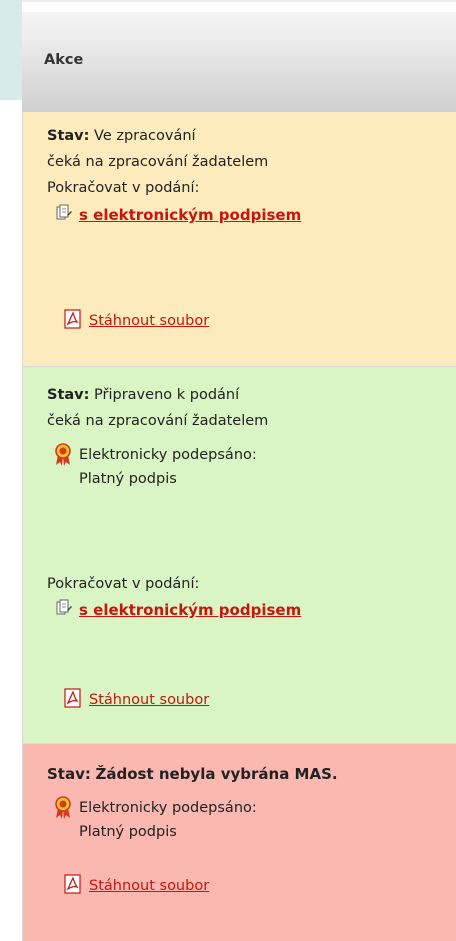 Image resolution: width=456 pixels, height=941 pixels. Describe the element at coordinates (239, 7) in the screenshot. I see `header-top-band` at that location.